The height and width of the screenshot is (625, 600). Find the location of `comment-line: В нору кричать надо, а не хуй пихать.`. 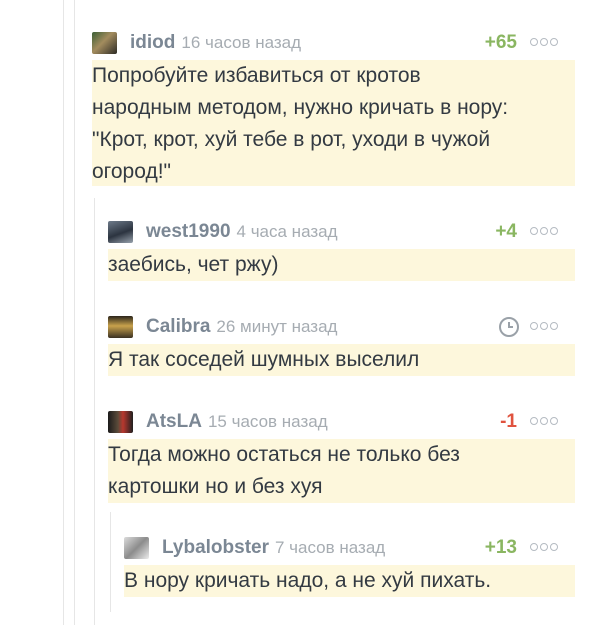

comment-line: В нору кричать надо, а не хуй пихать. is located at coordinates (308, 580).